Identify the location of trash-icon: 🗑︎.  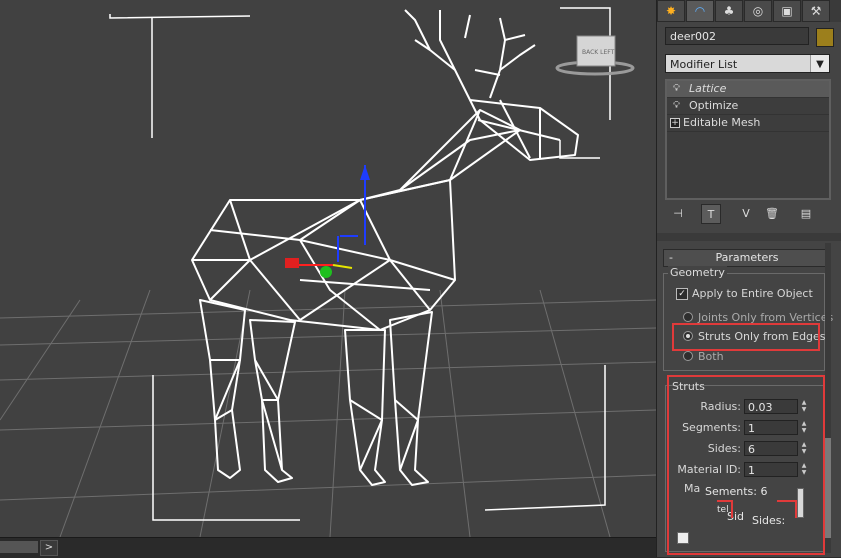
(772, 213).